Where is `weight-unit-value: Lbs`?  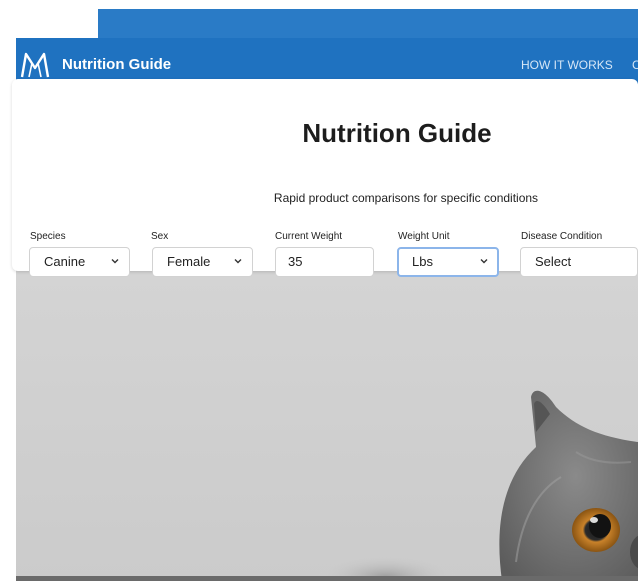
weight-unit-value: Lbs is located at coordinates (422, 261).